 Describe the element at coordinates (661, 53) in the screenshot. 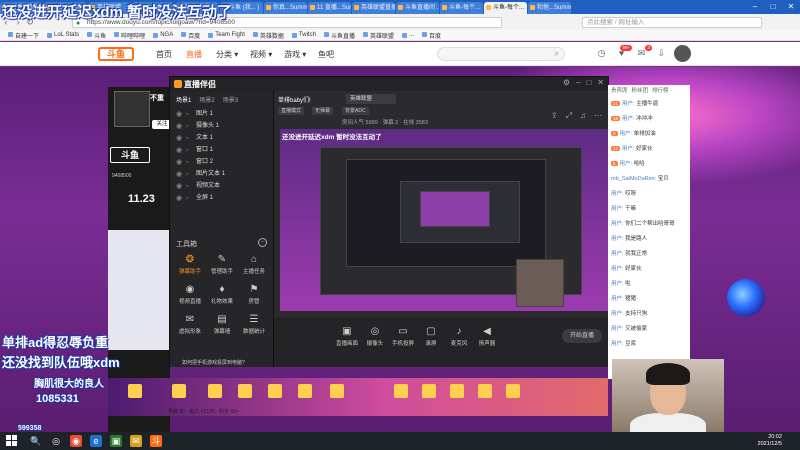

I see `download-icon: ⇩` at that location.